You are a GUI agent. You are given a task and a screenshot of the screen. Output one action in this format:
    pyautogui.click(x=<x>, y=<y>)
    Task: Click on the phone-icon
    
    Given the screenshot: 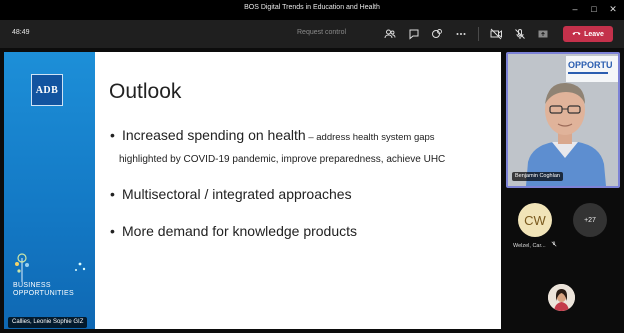 What is the action you would take?
    pyautogui.click(x=576, y=34)
    